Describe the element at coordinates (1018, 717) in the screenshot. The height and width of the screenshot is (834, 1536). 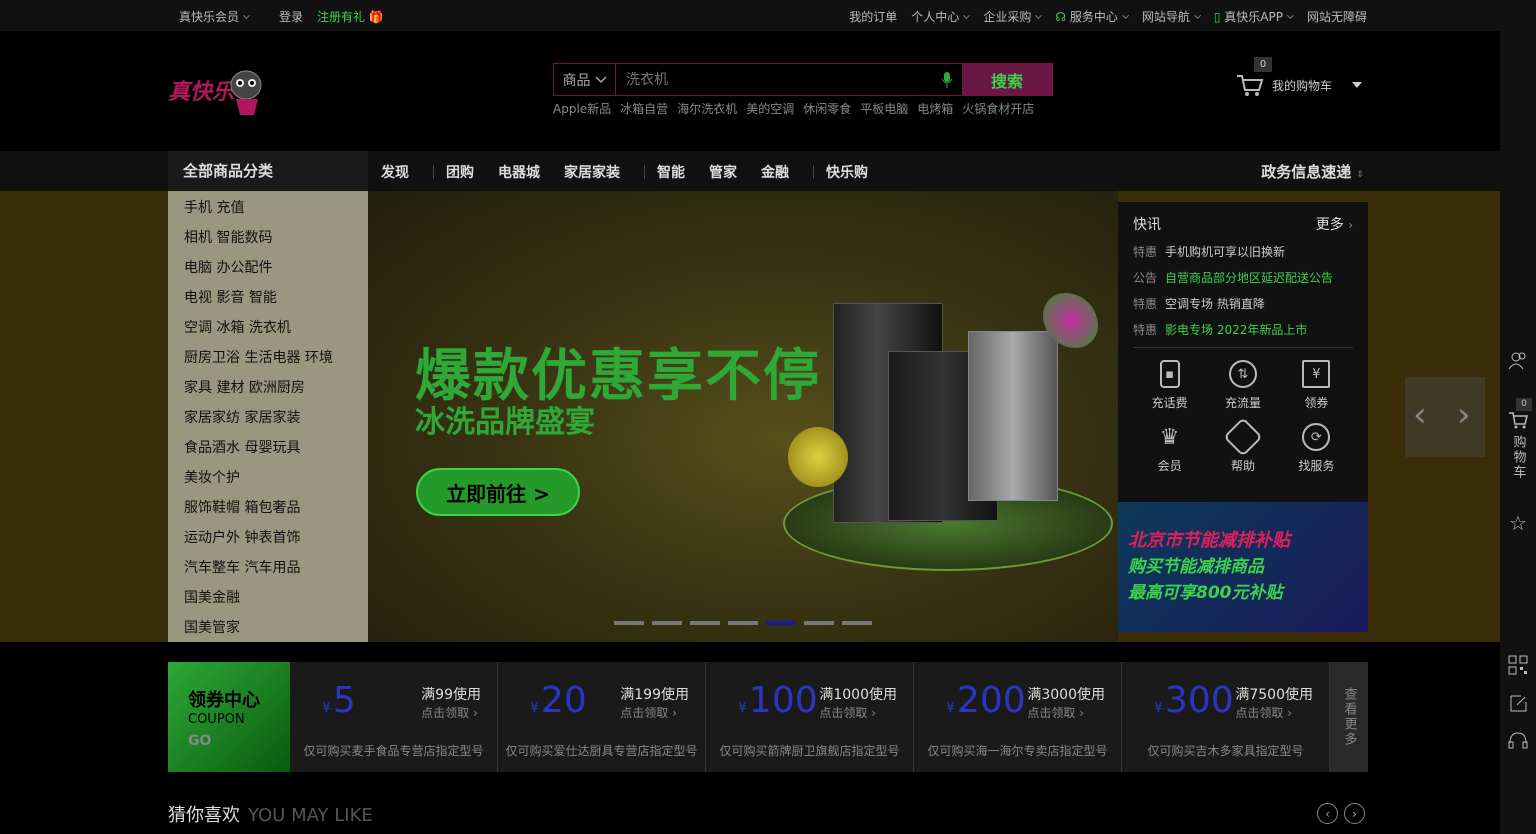
I see `coupon-card: ¥200 满3000使用 点击领取 › 仅可购买海一海尔专卖店指定型号` at that location.